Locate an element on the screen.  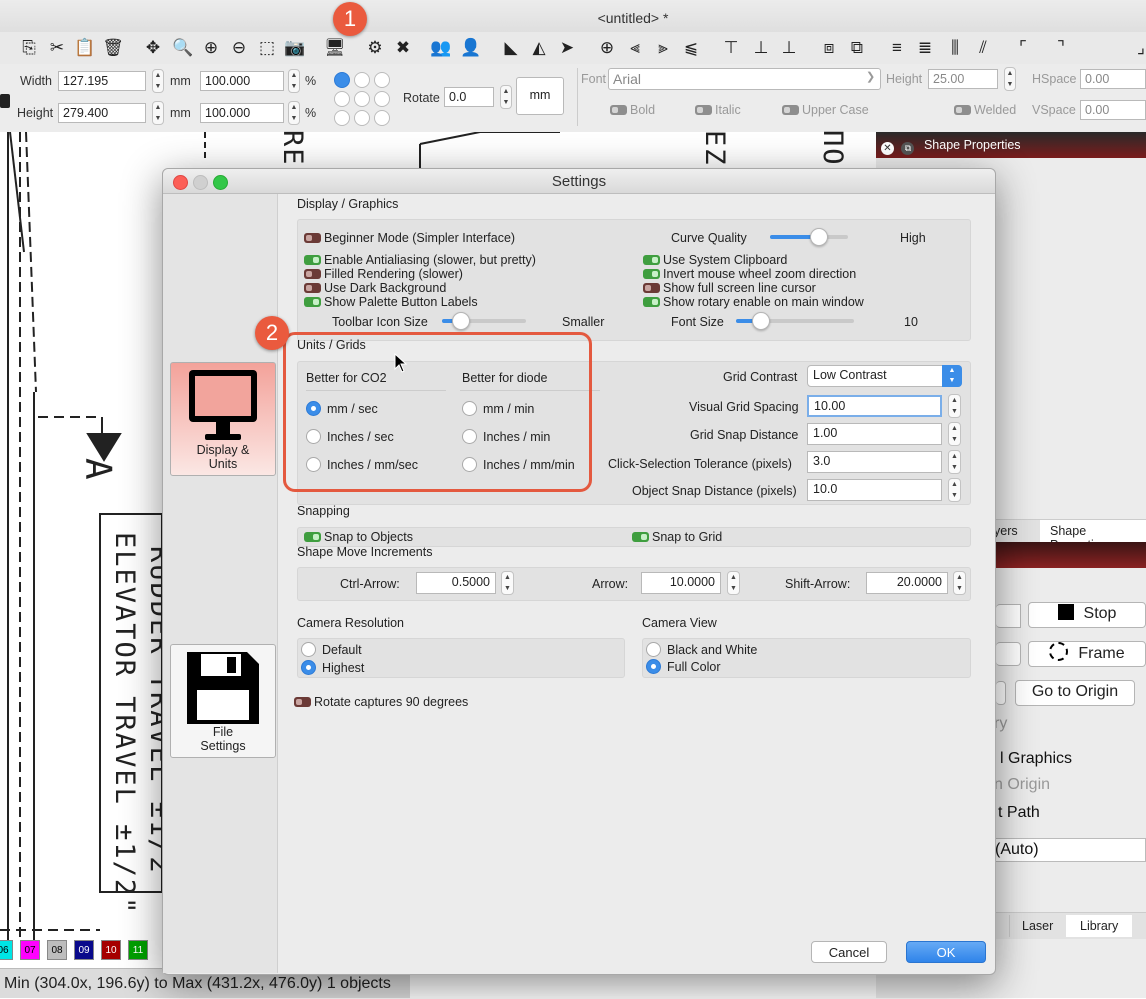
mirror-icon: ◭ is located at coordinates (539, 47).